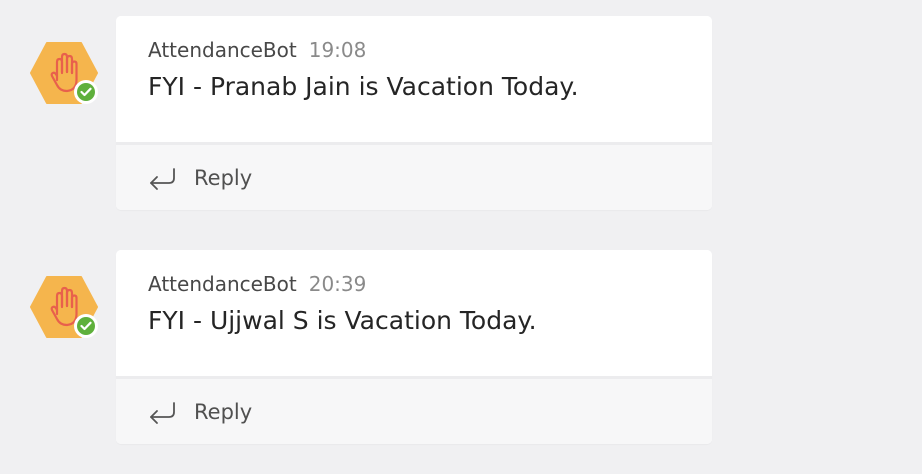 This screenshot has width=922, height=474. I want to click on message-timestamp: 20:39, so click(337, 284).